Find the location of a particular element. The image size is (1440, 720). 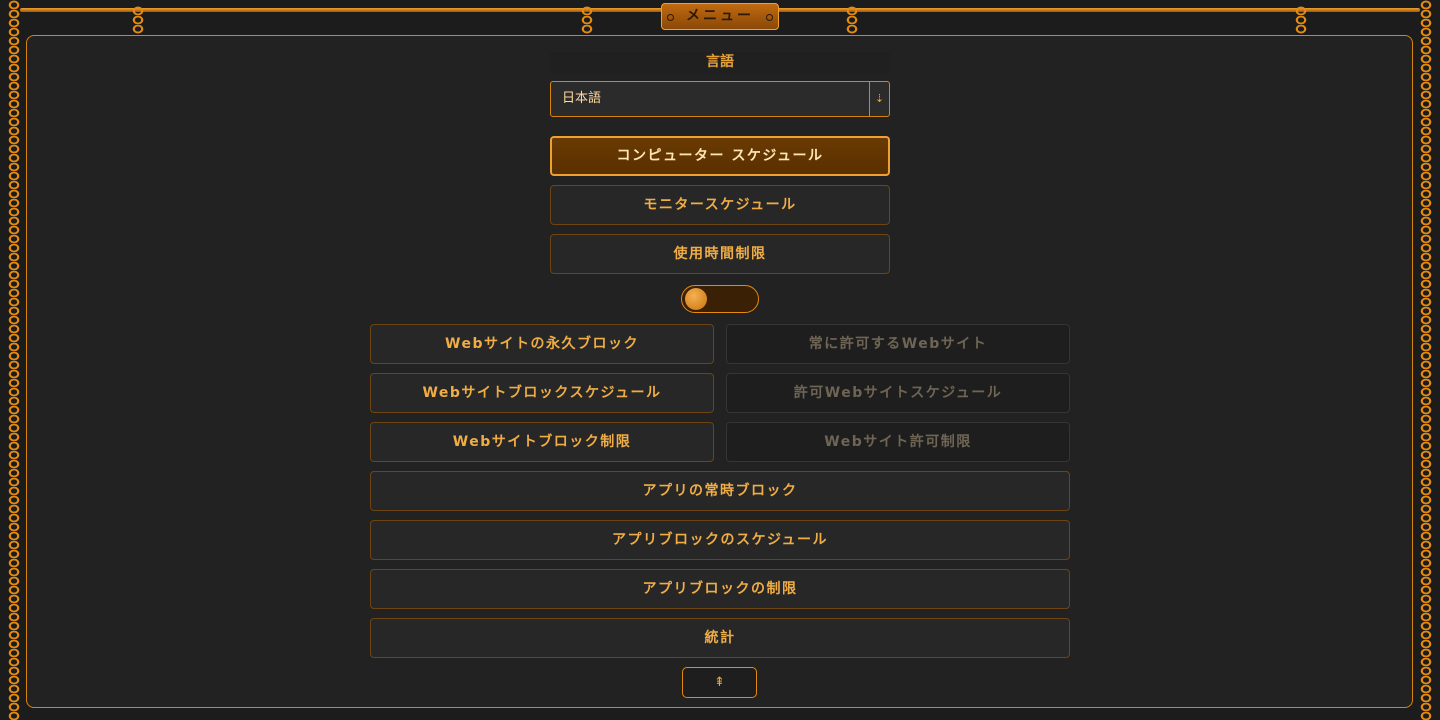

allowed-website-schedule-button: 許可Webサイトスケジュール is located at coordinates (898, 393).